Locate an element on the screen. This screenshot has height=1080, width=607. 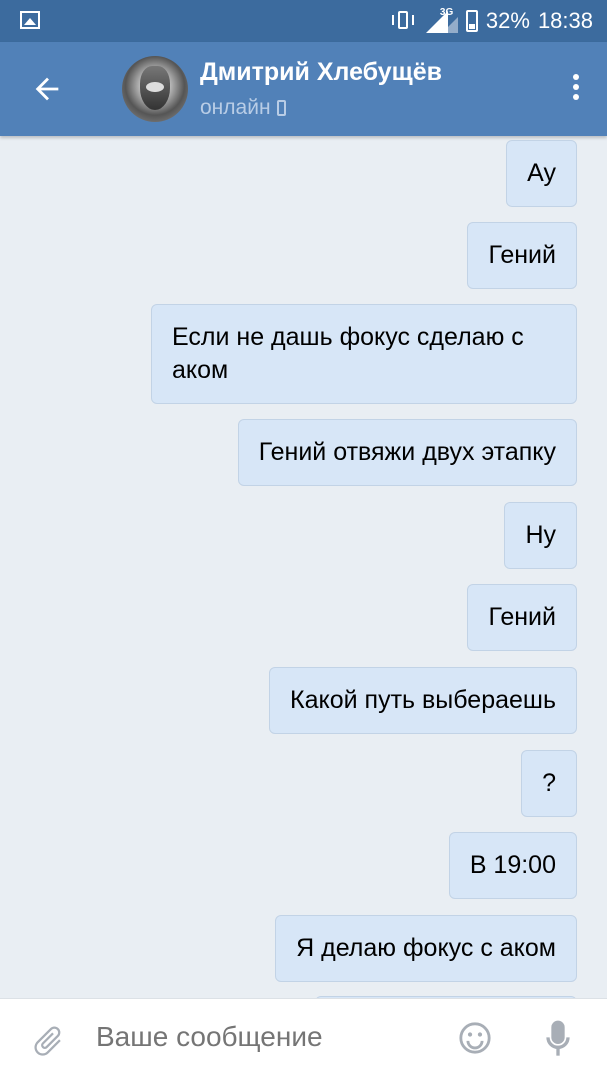
message-bubble: В 19:00 is located at coordinates (512, 865).